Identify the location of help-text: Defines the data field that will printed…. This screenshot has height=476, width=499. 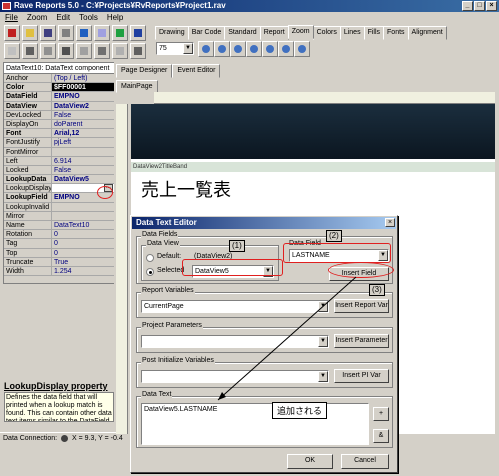
(59, 407).